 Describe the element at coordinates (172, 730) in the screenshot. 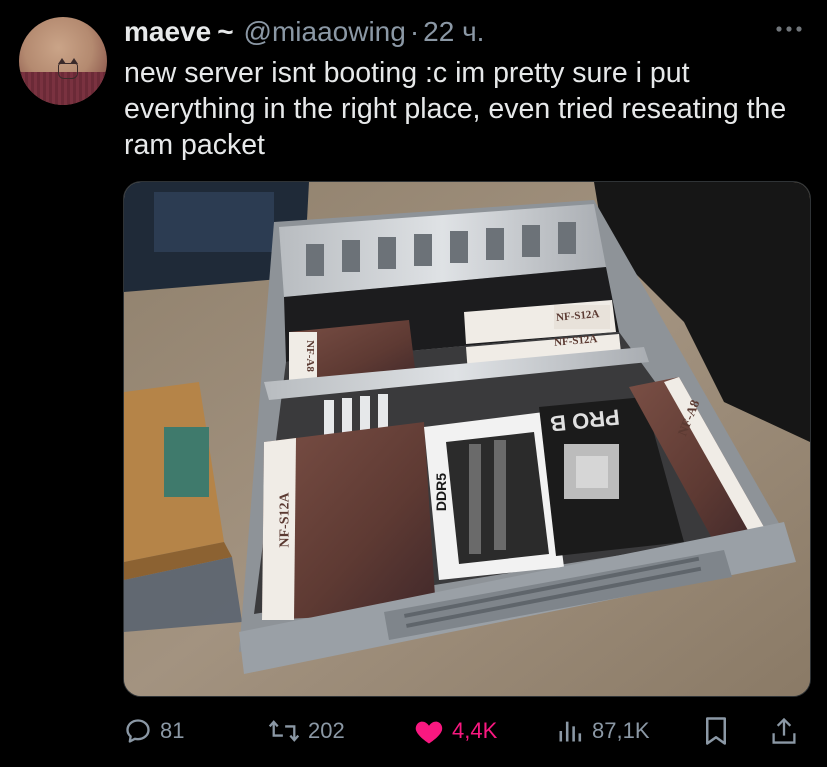

I see `reply-count: 81` at that location.